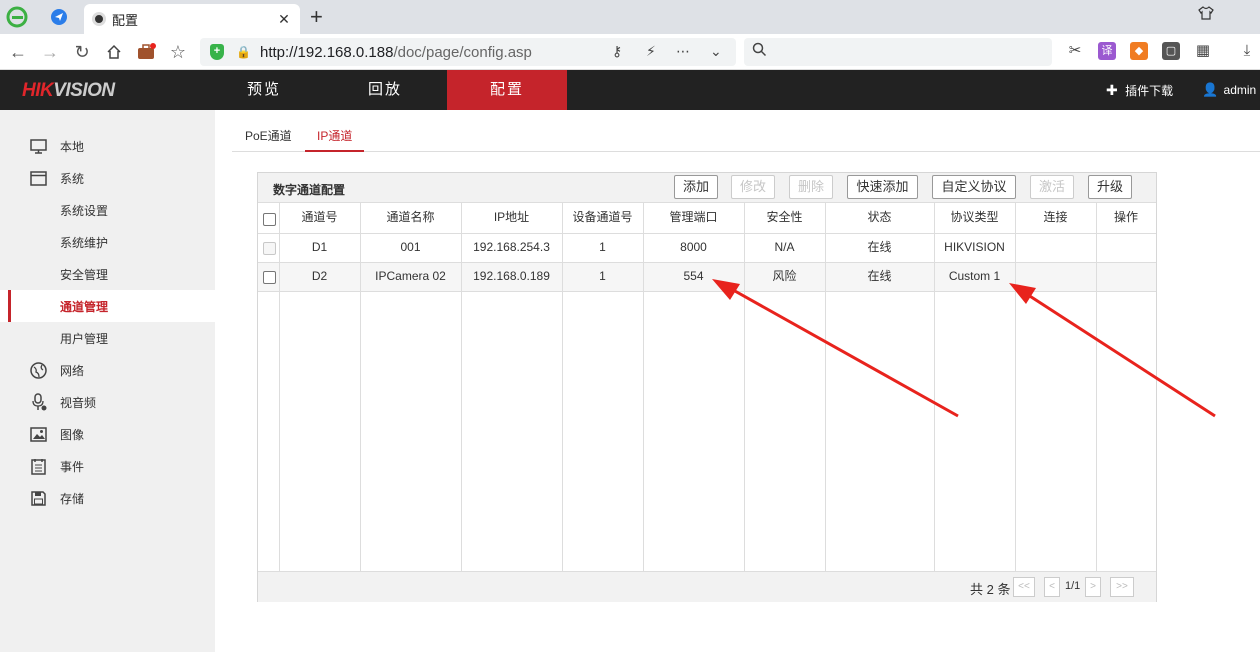  Describe the element at coordinates (1024, 587) in the screenshot. I see `first-page-button: <<` at that location.